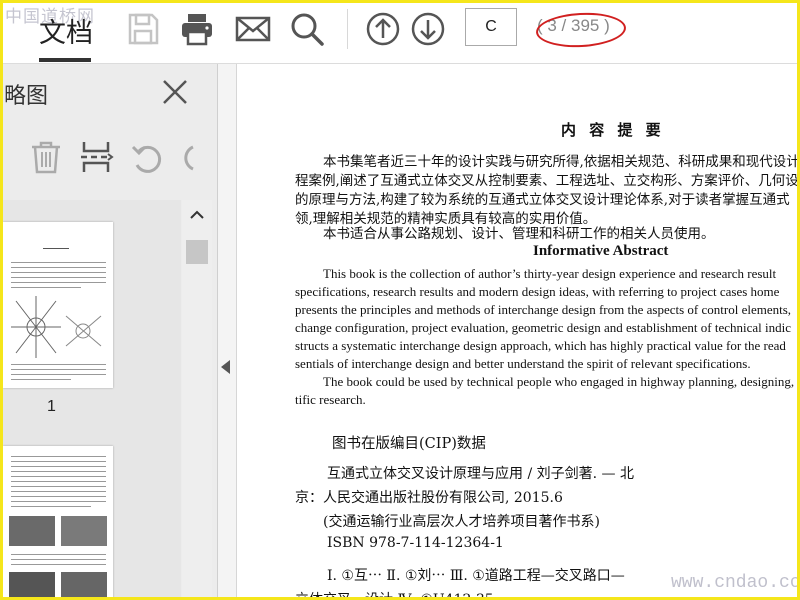 The height and width of the screenshot is (600, 800). What do you see at coordinates (65, 60) in the screenshot?
I see `tab-active-indicator` at bounding box center [65, 60].